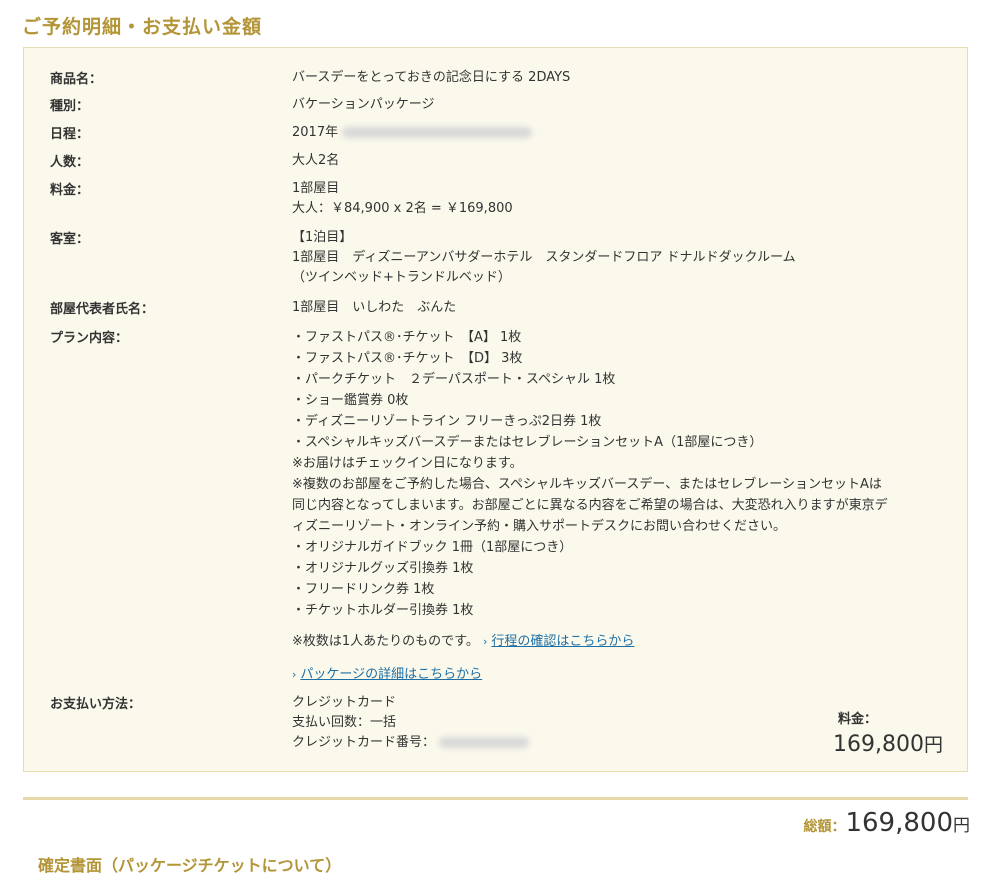 This screenshot has height=876, width=1000. I want to click on payment-label: お支払い方法：, so click(96, 704).